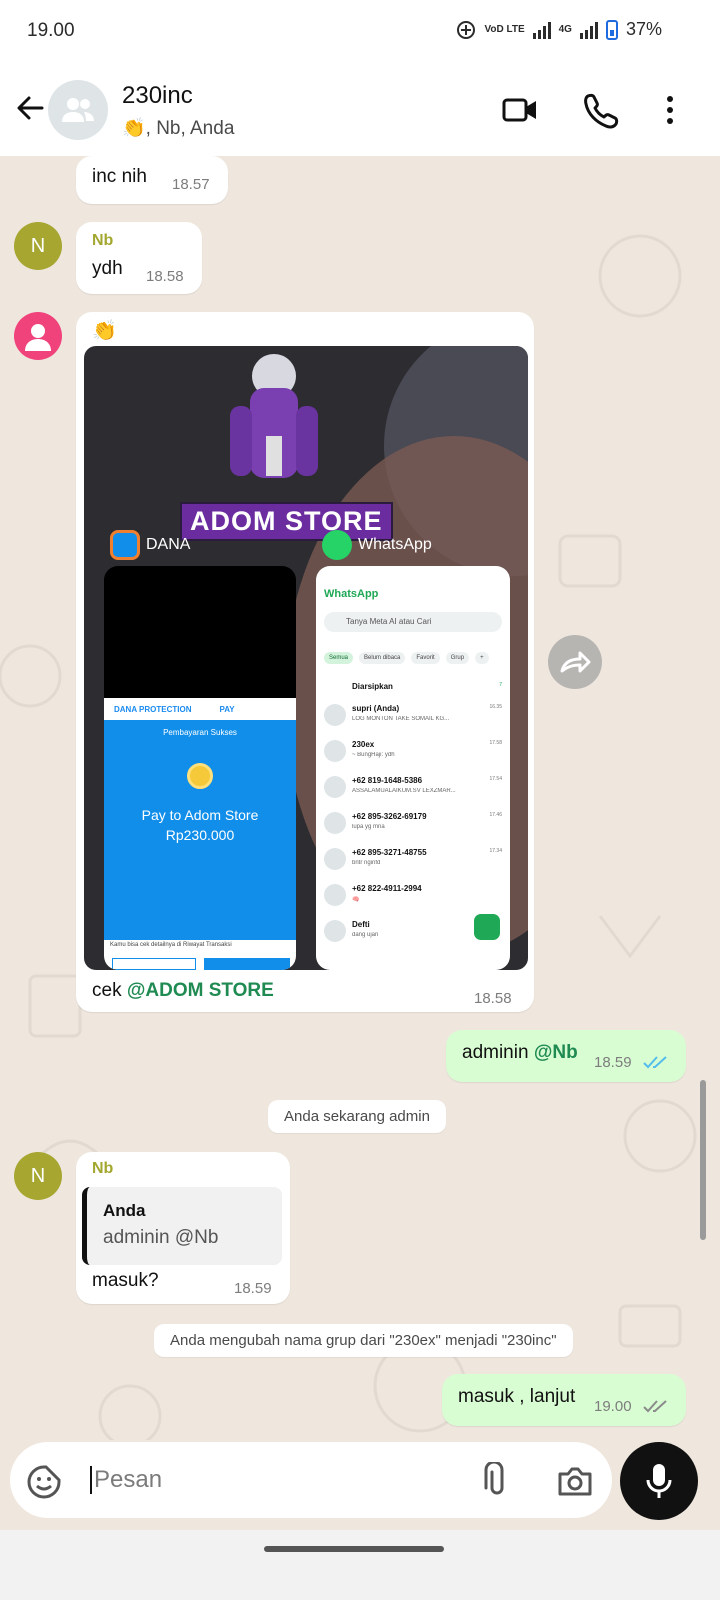 Image resolution: width=720 pixels, height=1600 pixels. I want to click on reaction-emoji: 👏, so click(104, 331).